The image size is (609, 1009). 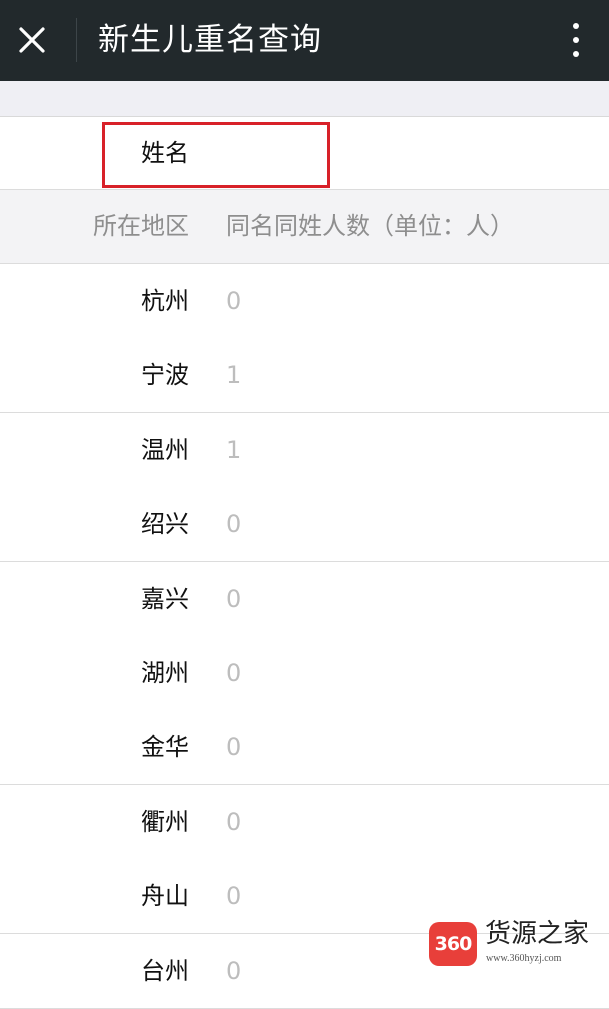 I want to click on watermark-logo-badge: 360, so click(x=453, y=944).